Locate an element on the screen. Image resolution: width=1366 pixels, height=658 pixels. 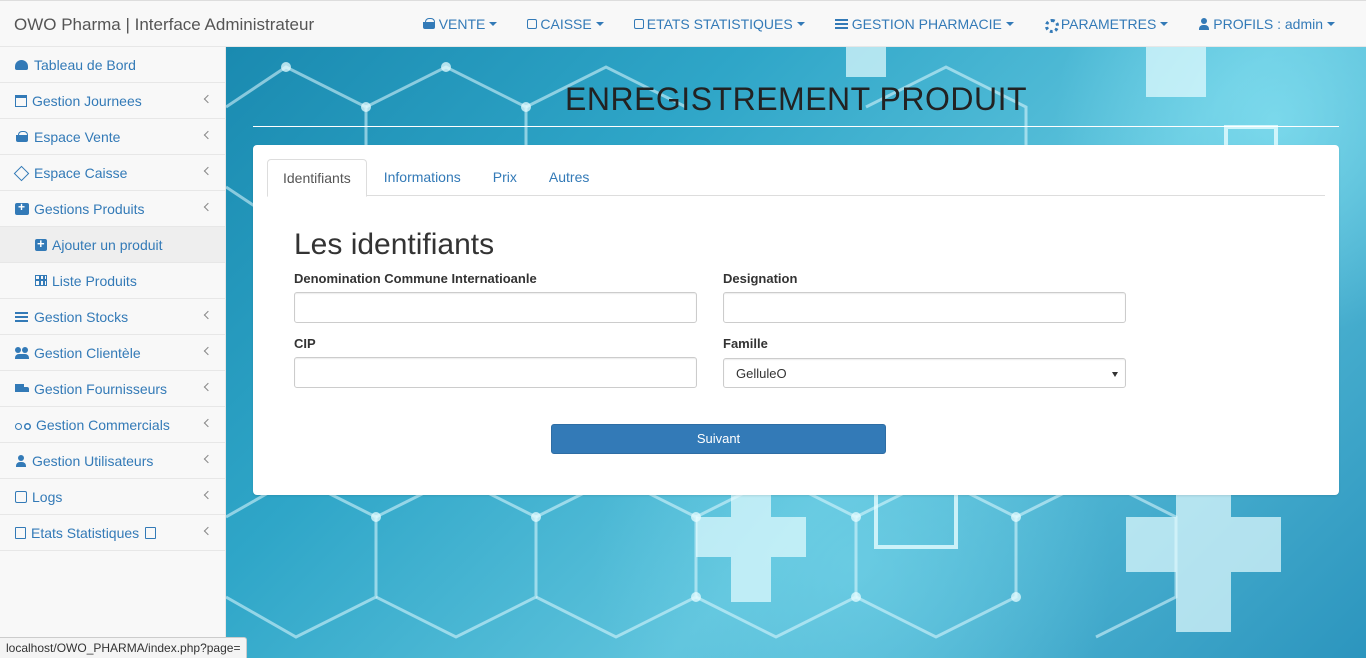
users-icon is located at coordinates (22, 352).